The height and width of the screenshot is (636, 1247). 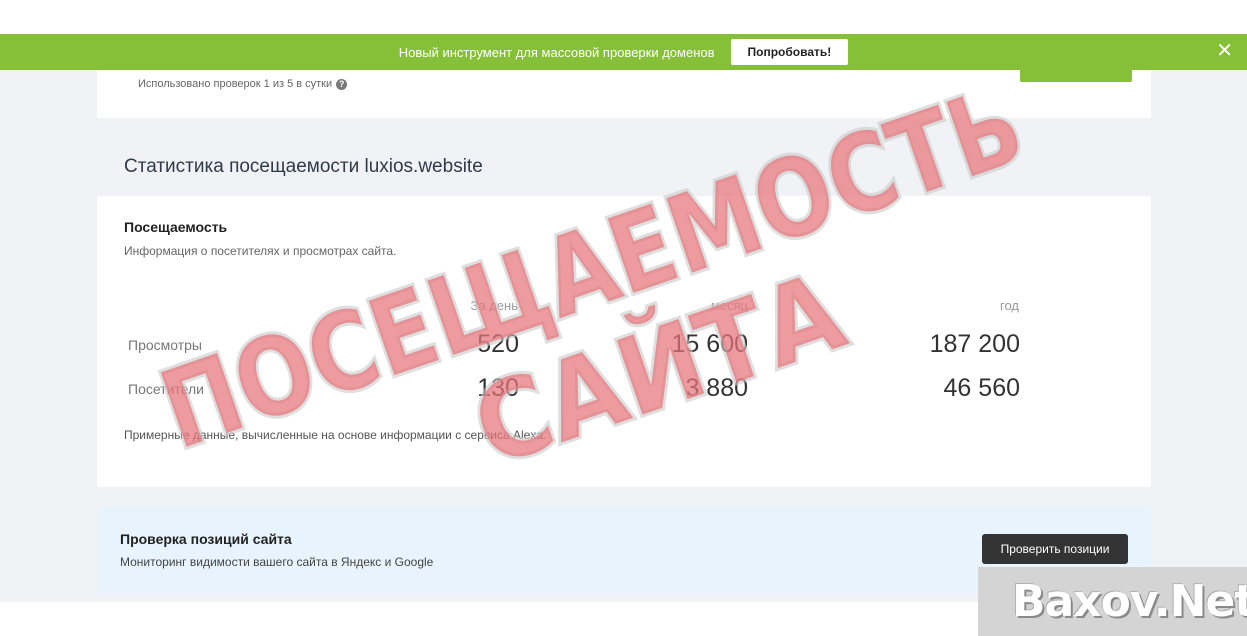 What do you see at coordinates (498, 388) in the screenshot?
I see `visitors-day: 130` at bounding box center [498, 388].